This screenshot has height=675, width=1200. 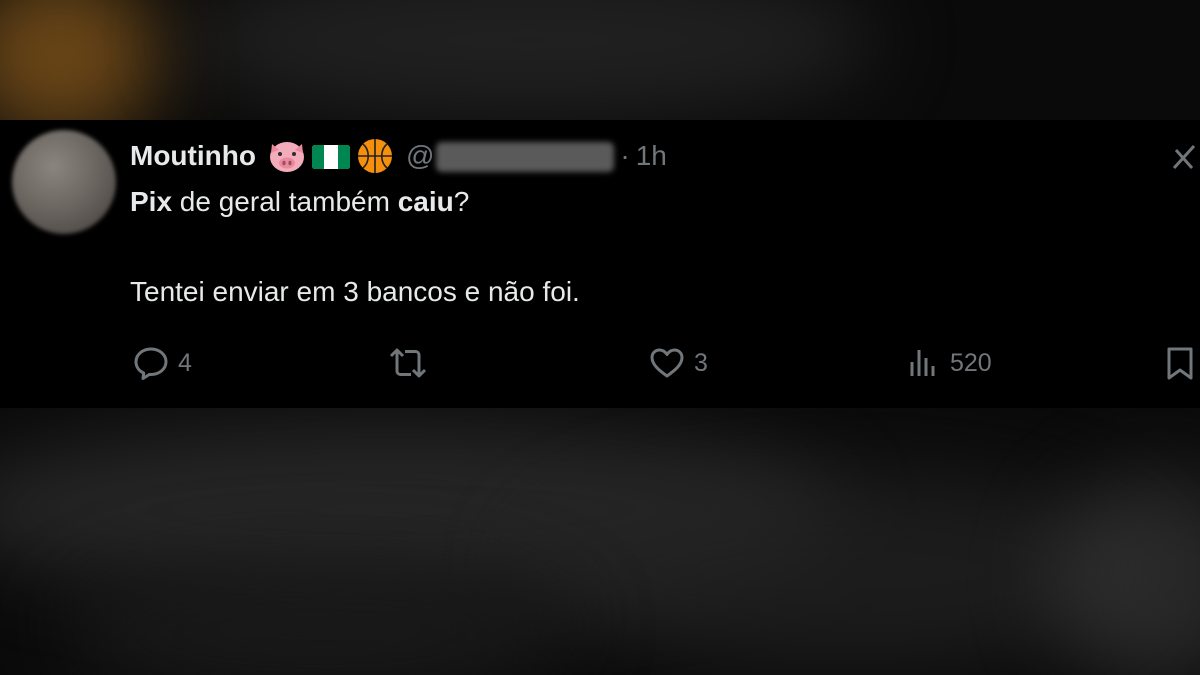 I want to click on tweet-header: Moutinho @ · 1h, so click(x=398, y=156).